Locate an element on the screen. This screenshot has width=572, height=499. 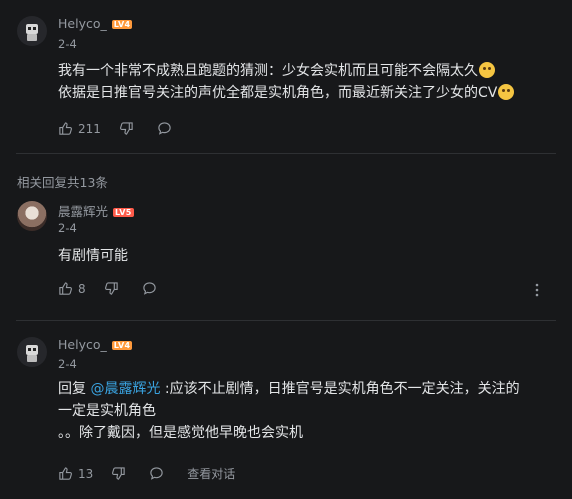
more-button is located at coordinates (537, 291).